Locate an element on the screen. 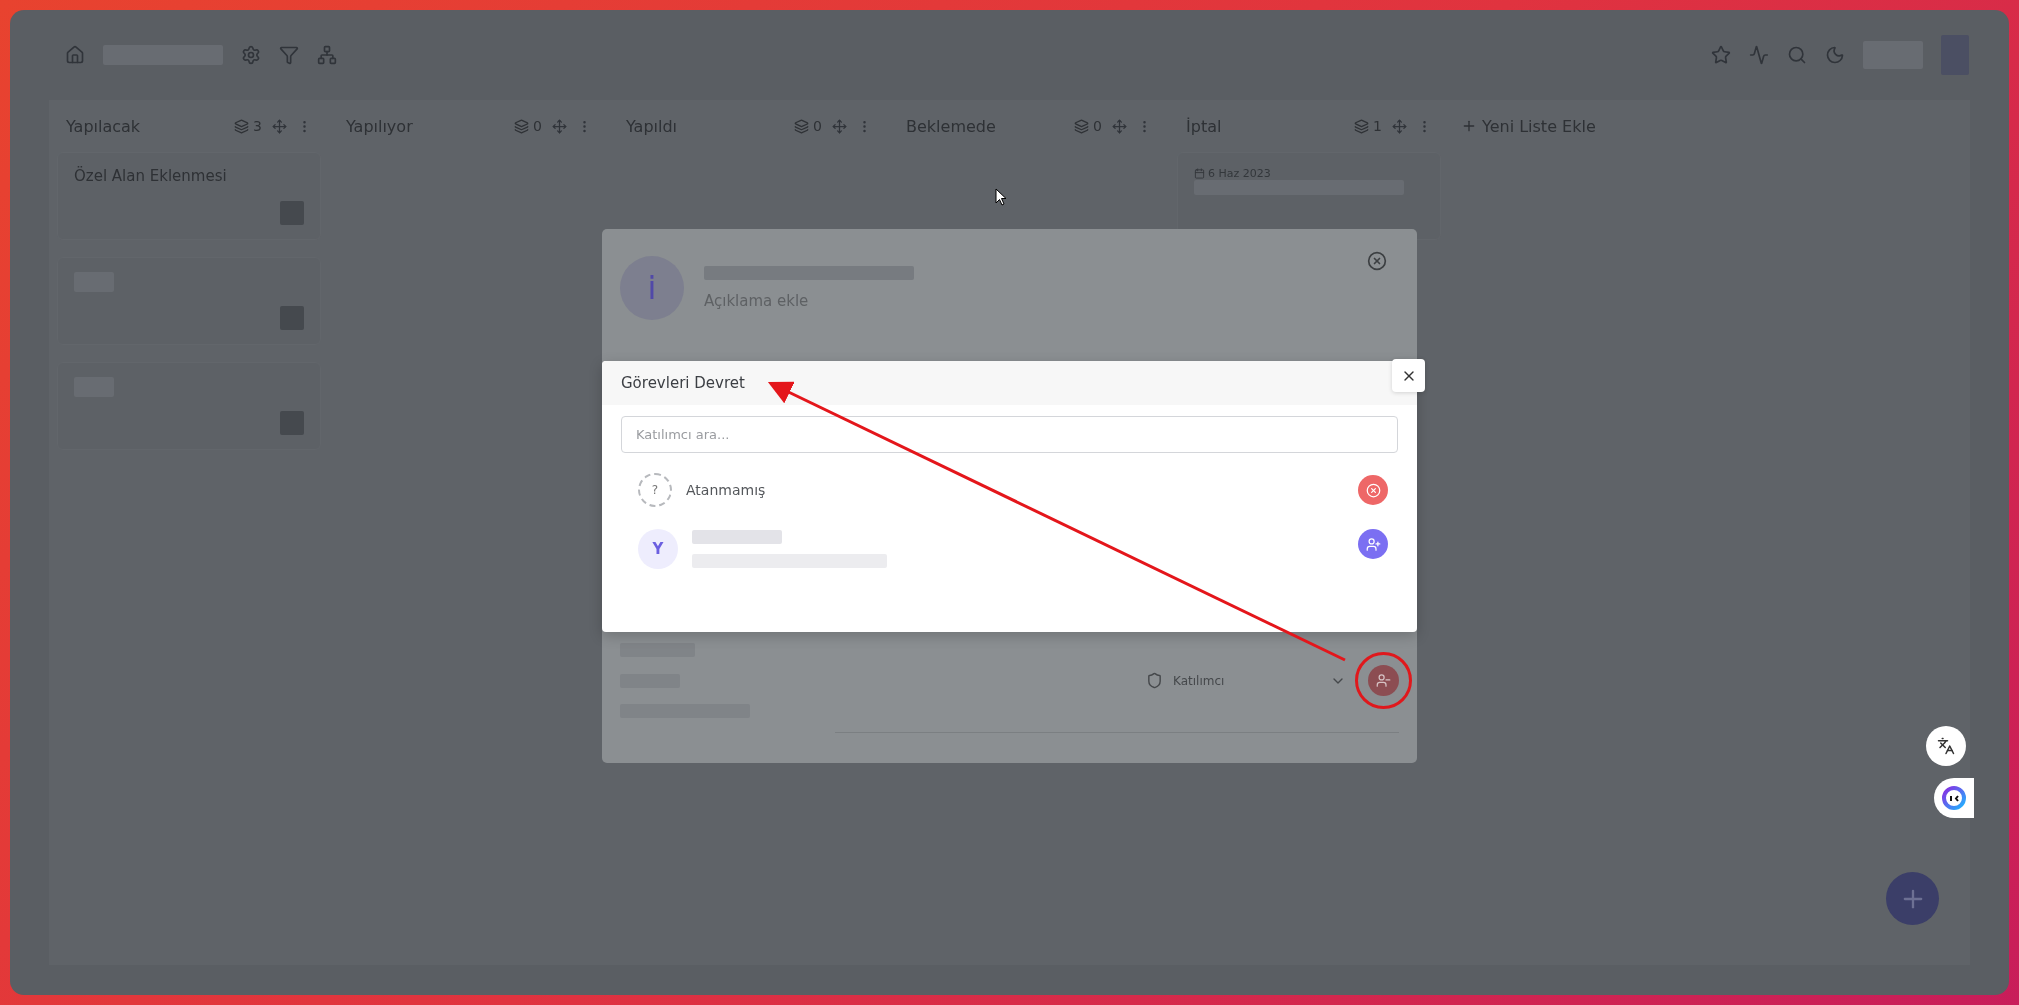 The height and width of the screenshot is (1005, 2019). robot-icon is located at coordinates (1954, 798).